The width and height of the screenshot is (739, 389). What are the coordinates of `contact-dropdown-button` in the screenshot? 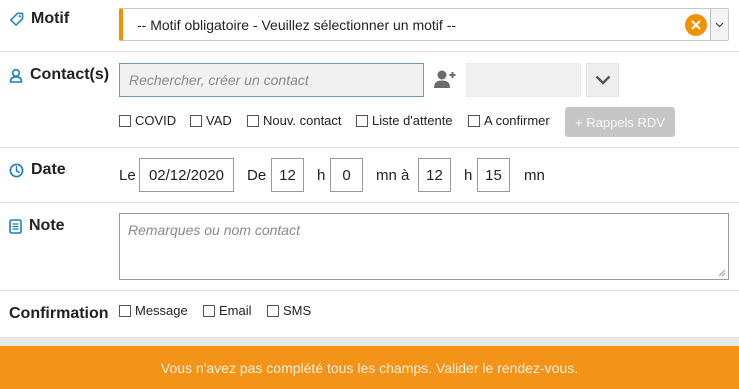 It's located at (602, 80).